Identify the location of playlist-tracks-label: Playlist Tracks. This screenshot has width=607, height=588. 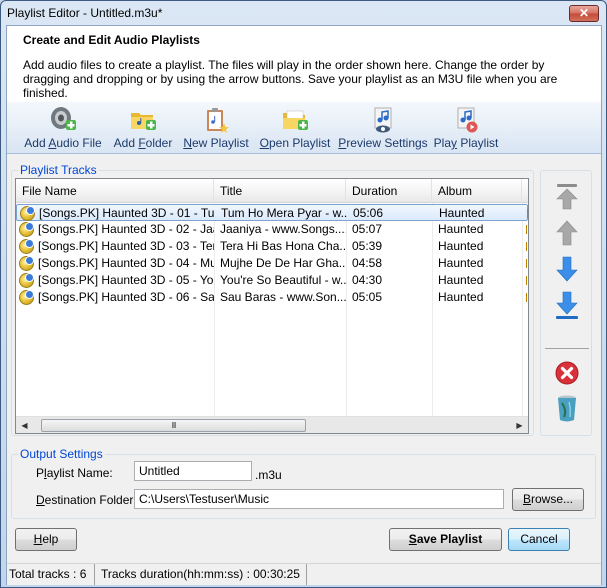
(58, 170).